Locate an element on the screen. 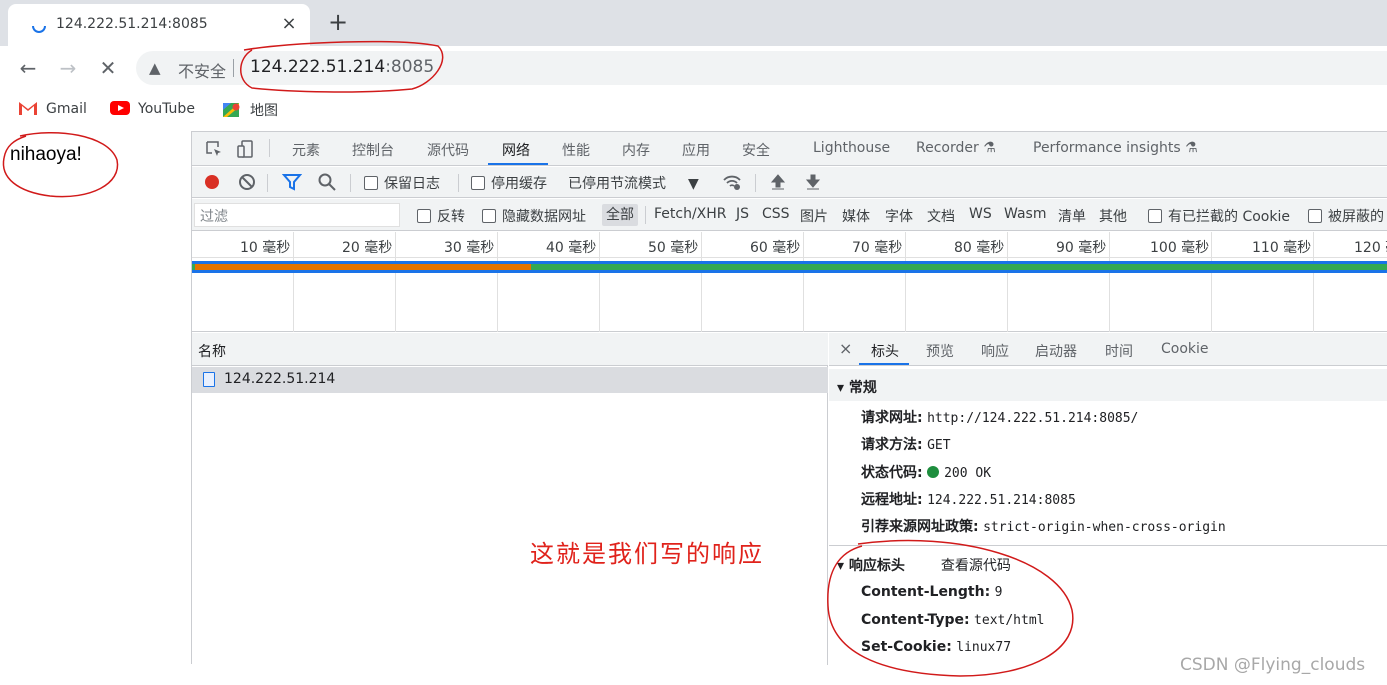 The height and width of the screenshot is (685, 1387). tab-recorder-label: Recorder is located at coordinates (947, 148).